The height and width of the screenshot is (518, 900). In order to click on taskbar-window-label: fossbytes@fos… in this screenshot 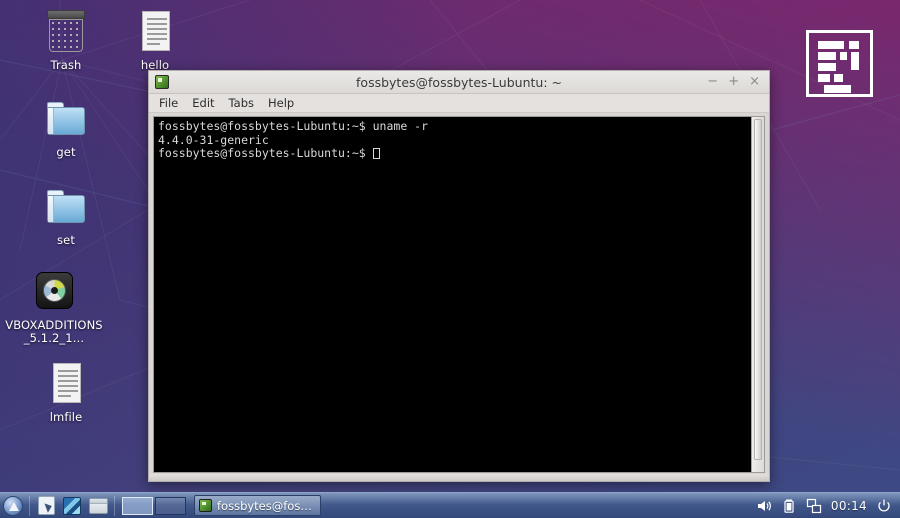, I will do `click(264, 505)`.